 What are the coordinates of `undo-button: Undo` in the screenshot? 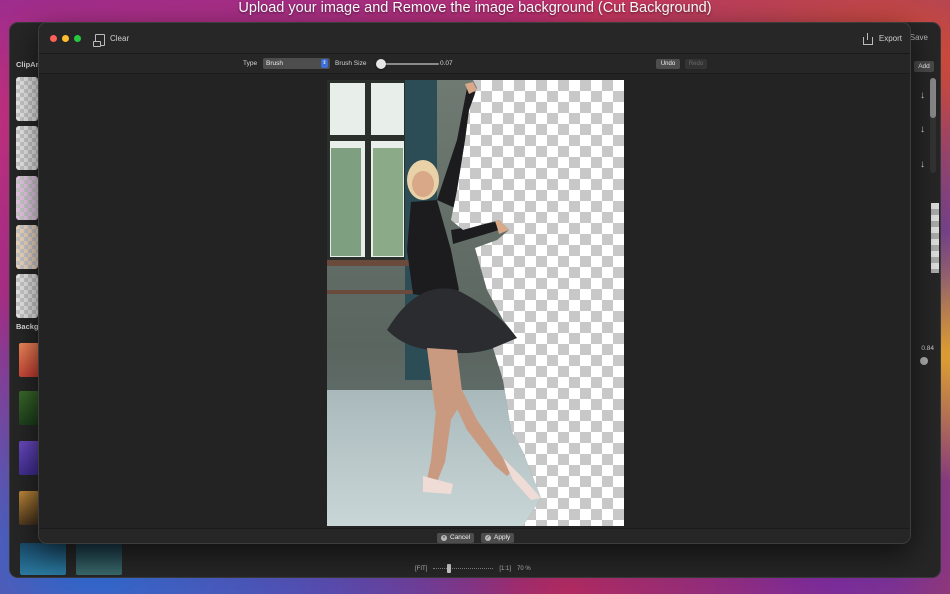 It's located at (668, 64).